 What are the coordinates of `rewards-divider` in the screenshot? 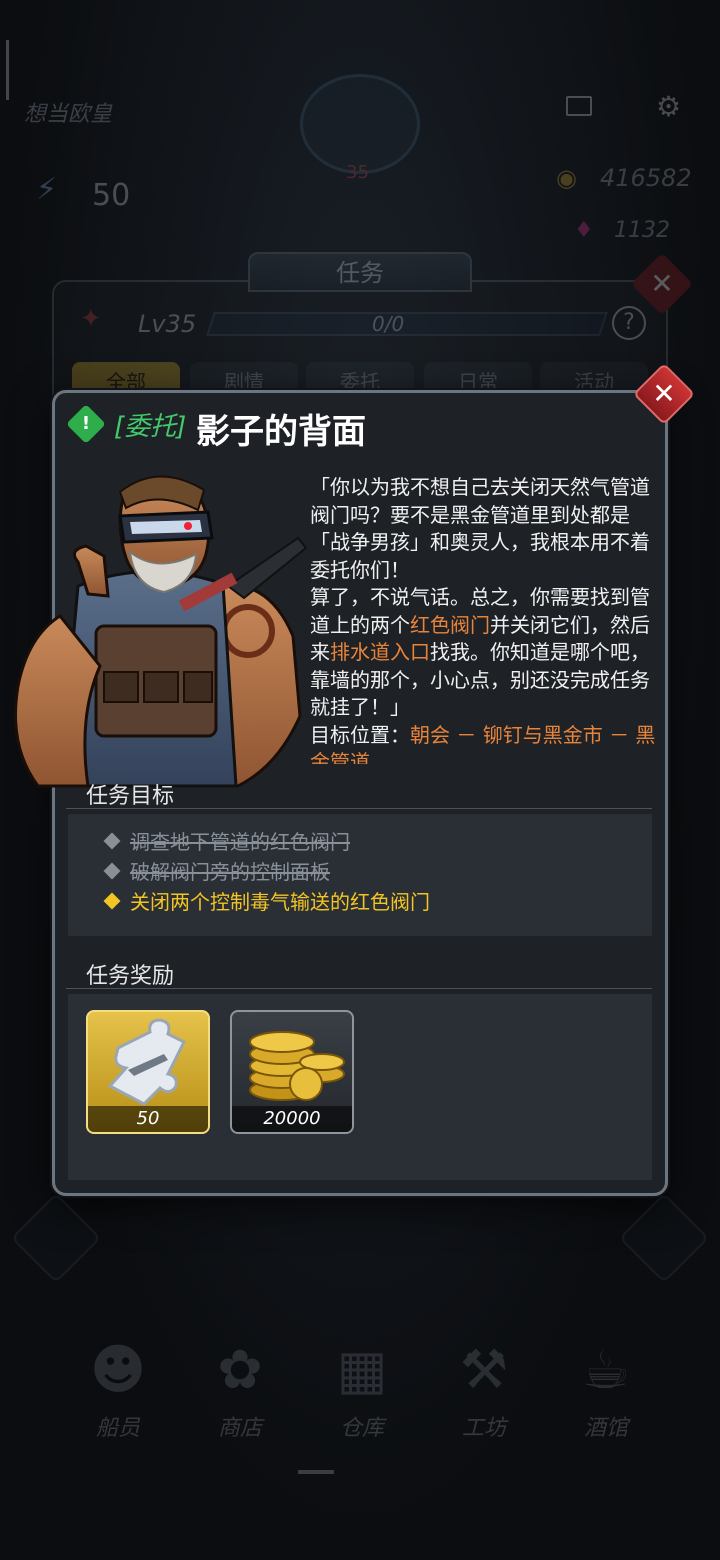 It's located at (359, 988).